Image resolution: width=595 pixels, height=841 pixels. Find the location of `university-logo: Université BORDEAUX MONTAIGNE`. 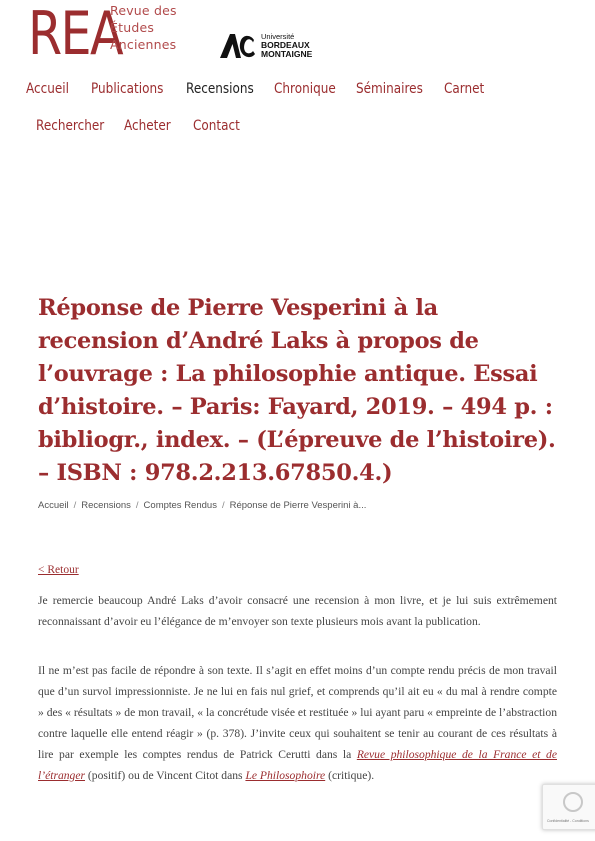

university-logo: Université BORDEAUX MONTAIGNE is located at coordinates (265, 45).